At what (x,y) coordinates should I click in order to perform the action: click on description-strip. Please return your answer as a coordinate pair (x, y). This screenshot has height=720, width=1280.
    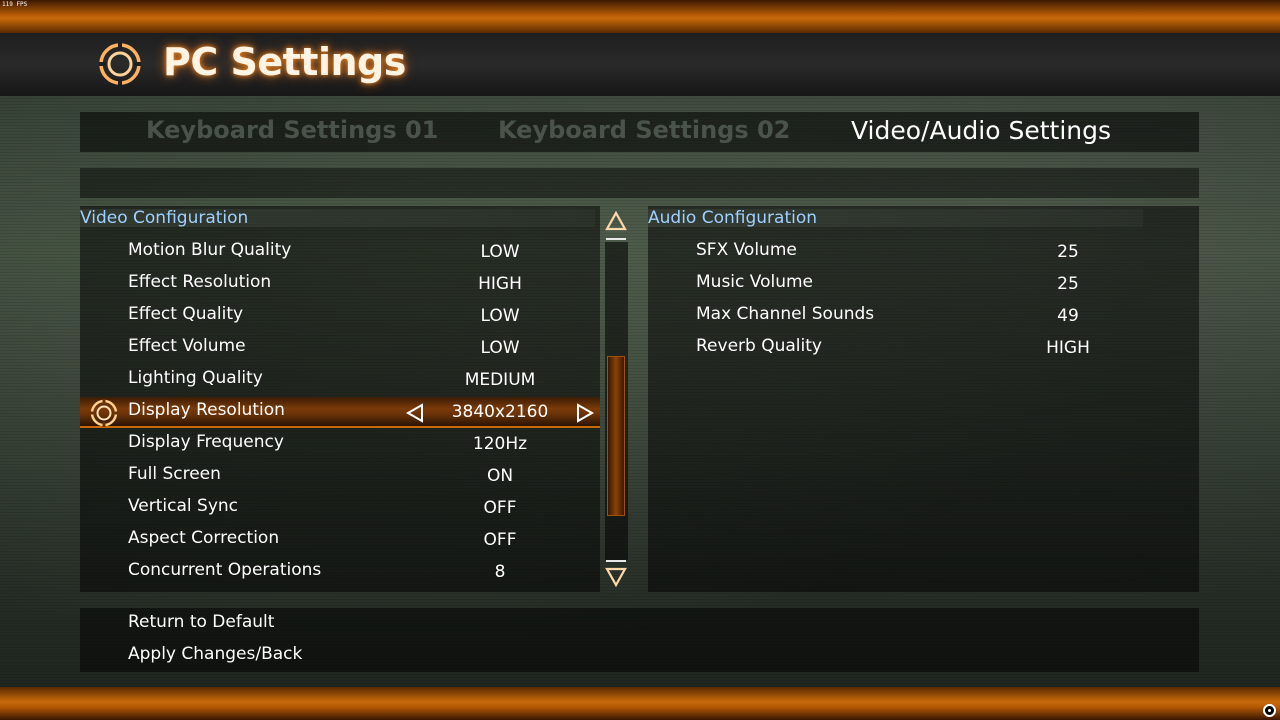
    Looking at the image, I should click on (639, 183).